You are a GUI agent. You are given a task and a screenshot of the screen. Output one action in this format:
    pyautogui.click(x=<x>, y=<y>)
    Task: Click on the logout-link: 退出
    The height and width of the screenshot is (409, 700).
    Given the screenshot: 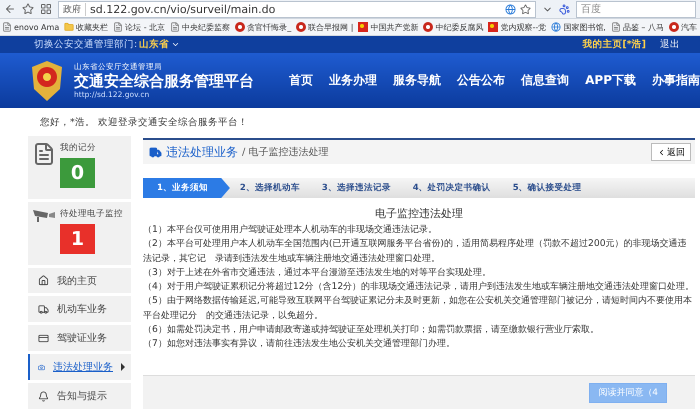 What is the action you would take?
    pyautogui.click(x=670, y=44)
    